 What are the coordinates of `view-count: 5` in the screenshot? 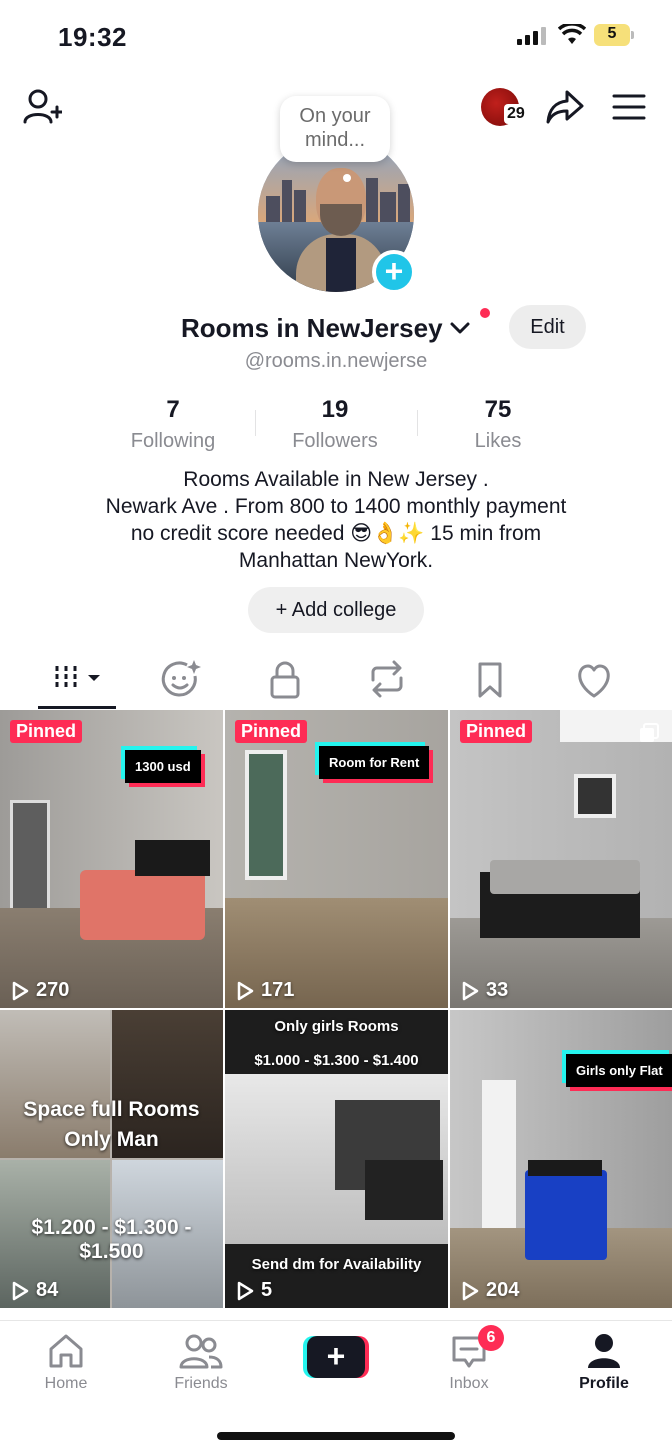 It's located at (253, 1290).